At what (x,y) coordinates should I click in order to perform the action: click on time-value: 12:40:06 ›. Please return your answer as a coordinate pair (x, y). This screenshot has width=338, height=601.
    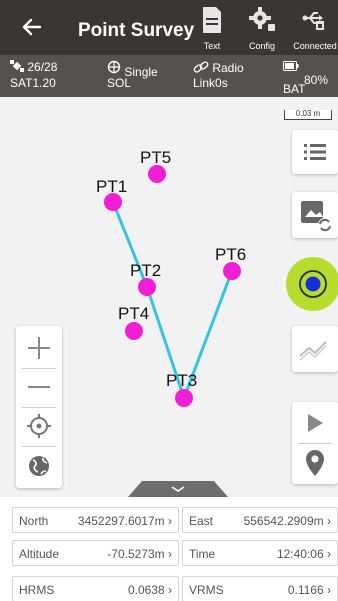
    Looking at the image, I should click on (303, 554).